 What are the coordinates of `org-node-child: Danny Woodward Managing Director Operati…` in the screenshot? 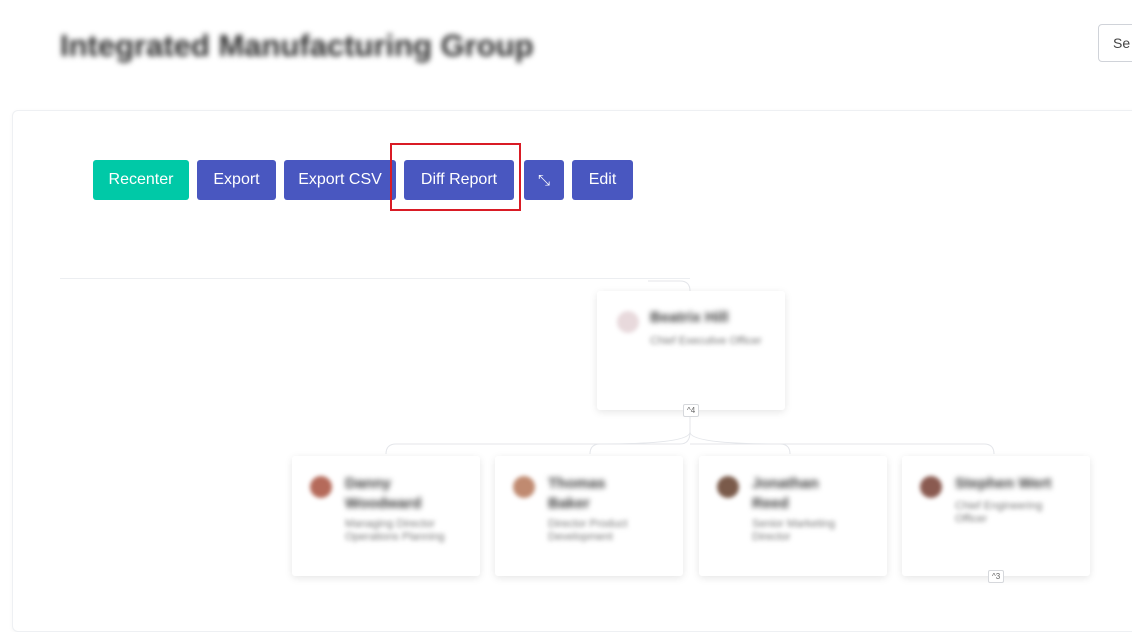 It's located at (386, 516).